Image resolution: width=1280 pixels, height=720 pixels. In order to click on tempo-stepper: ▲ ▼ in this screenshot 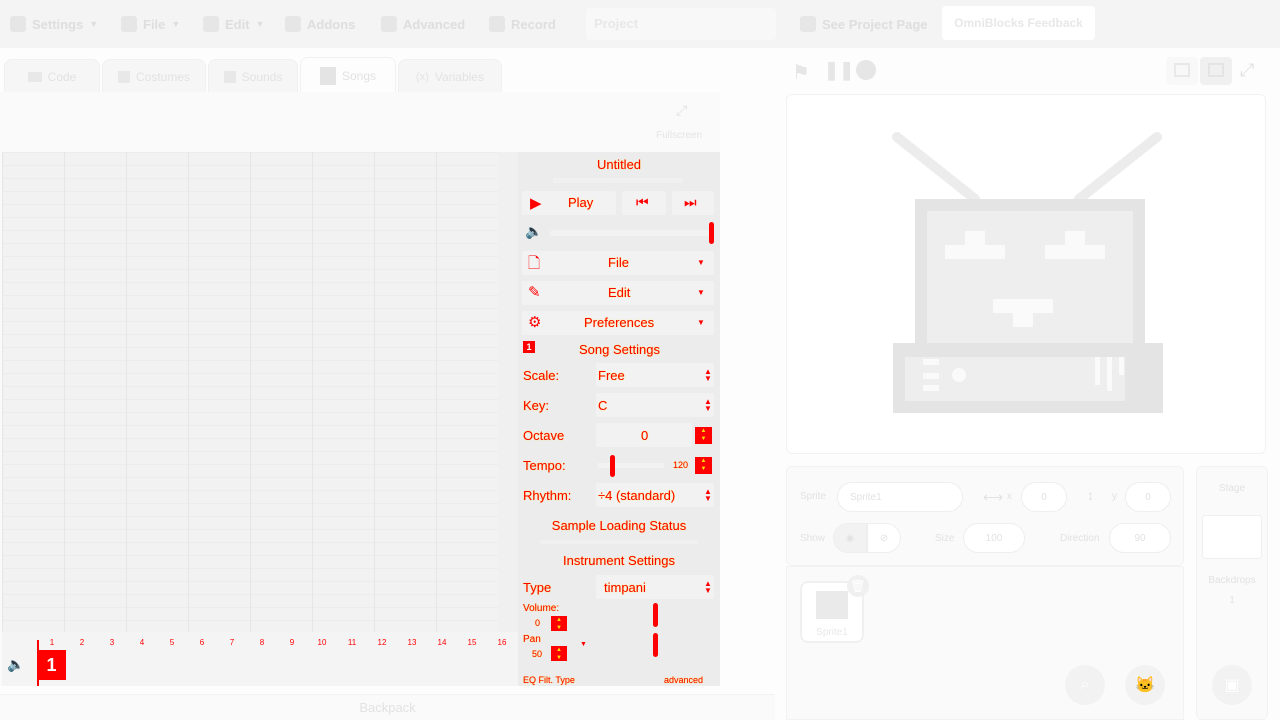, I will do `click(703, 465)`.